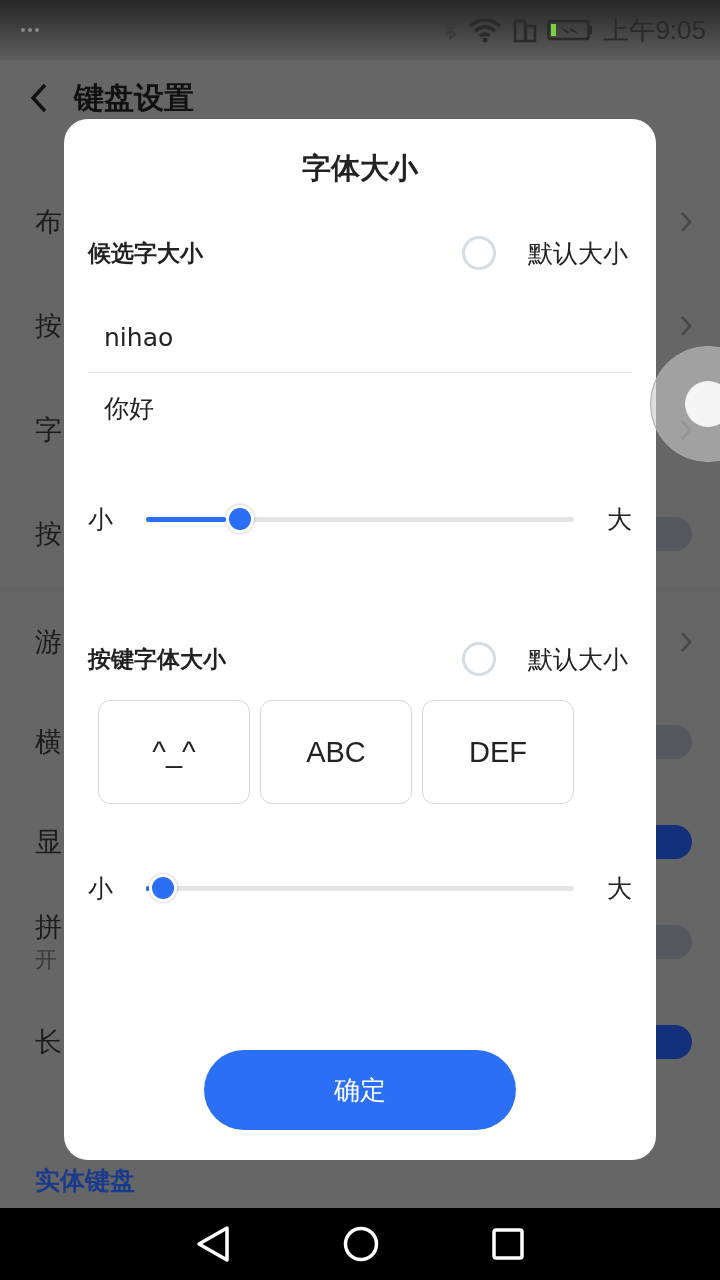  I want to click on setting-label: 拼, so click(48, 927).